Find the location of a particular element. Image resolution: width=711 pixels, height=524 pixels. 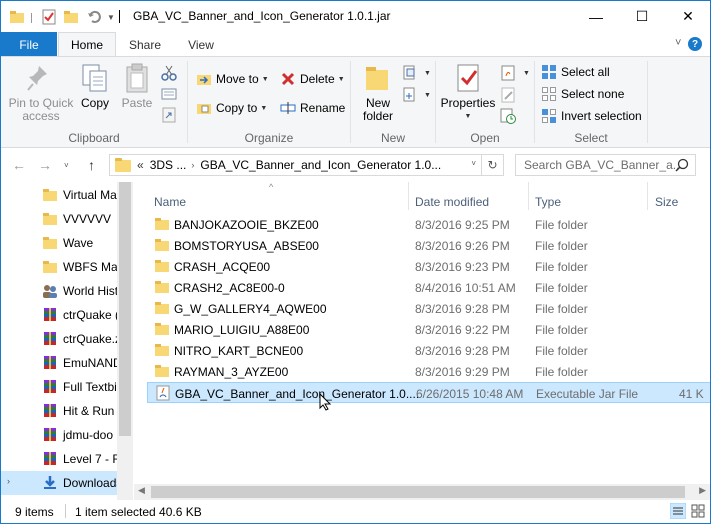

file-scrollbar-thumb is located at coordinates (418, 492).